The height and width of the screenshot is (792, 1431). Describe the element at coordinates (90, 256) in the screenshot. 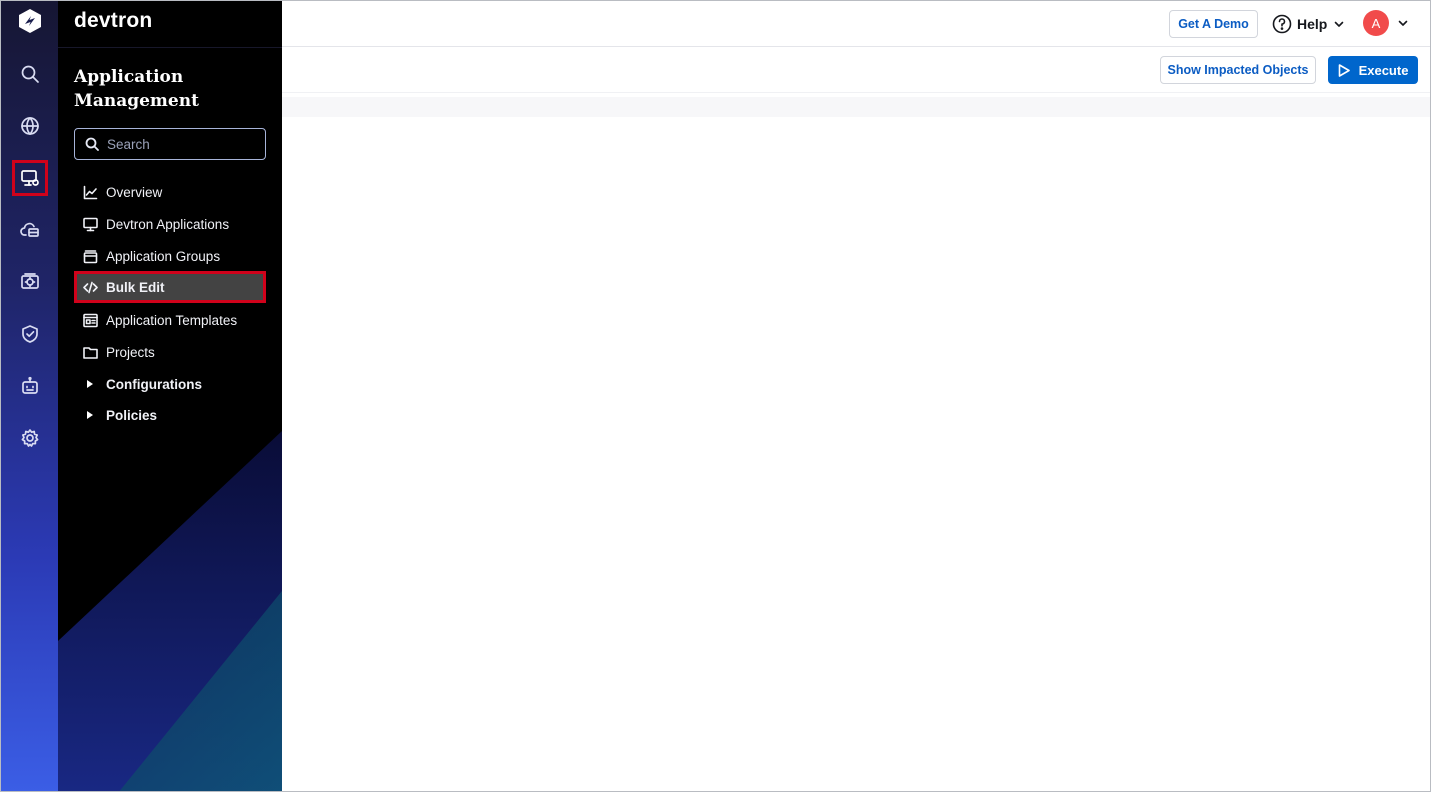

I see `stack-icon` at that location.